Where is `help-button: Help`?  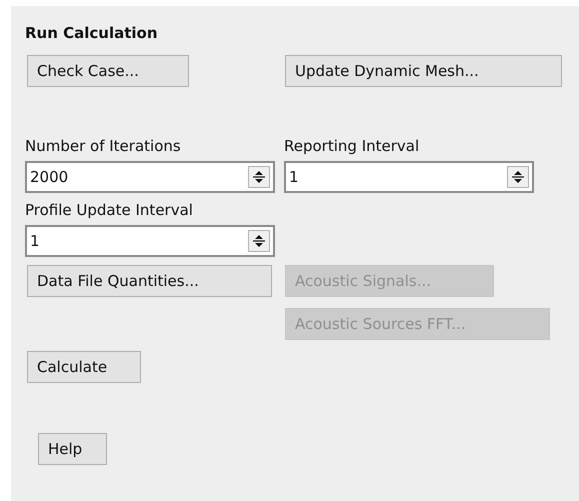 help-button: Help is located at coordinates (72, 449).